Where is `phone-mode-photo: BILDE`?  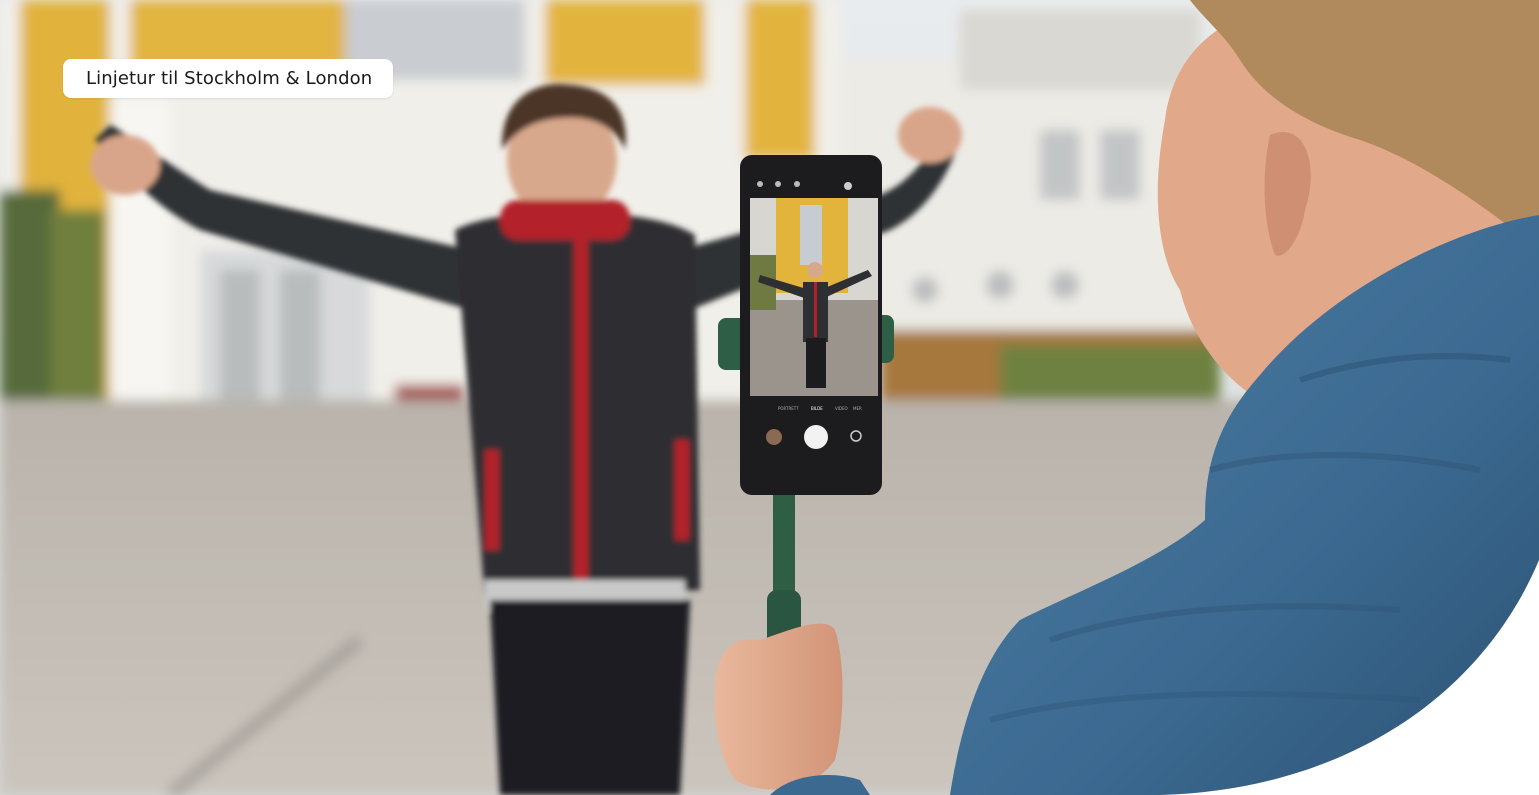 phone-mode-photo: BILDE is located at coordinates (817, 408).